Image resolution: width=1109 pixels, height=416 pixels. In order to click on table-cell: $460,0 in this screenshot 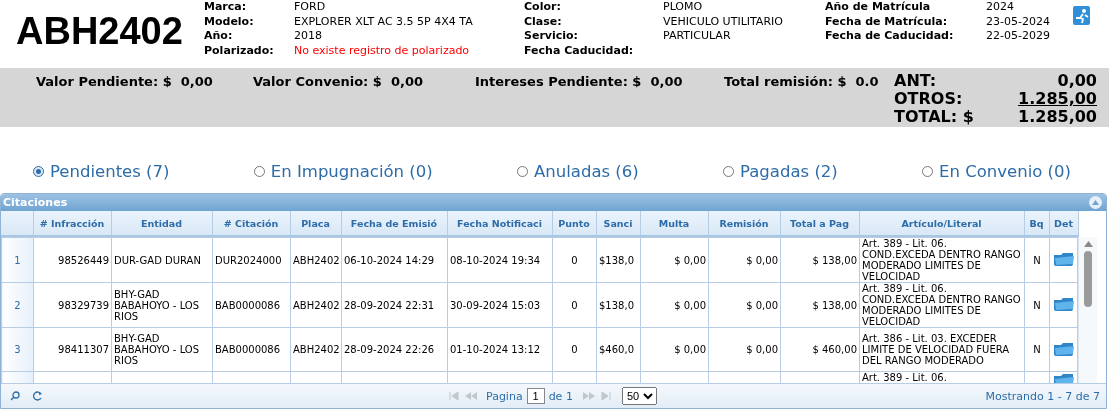, I will do `click(616, 349)`.